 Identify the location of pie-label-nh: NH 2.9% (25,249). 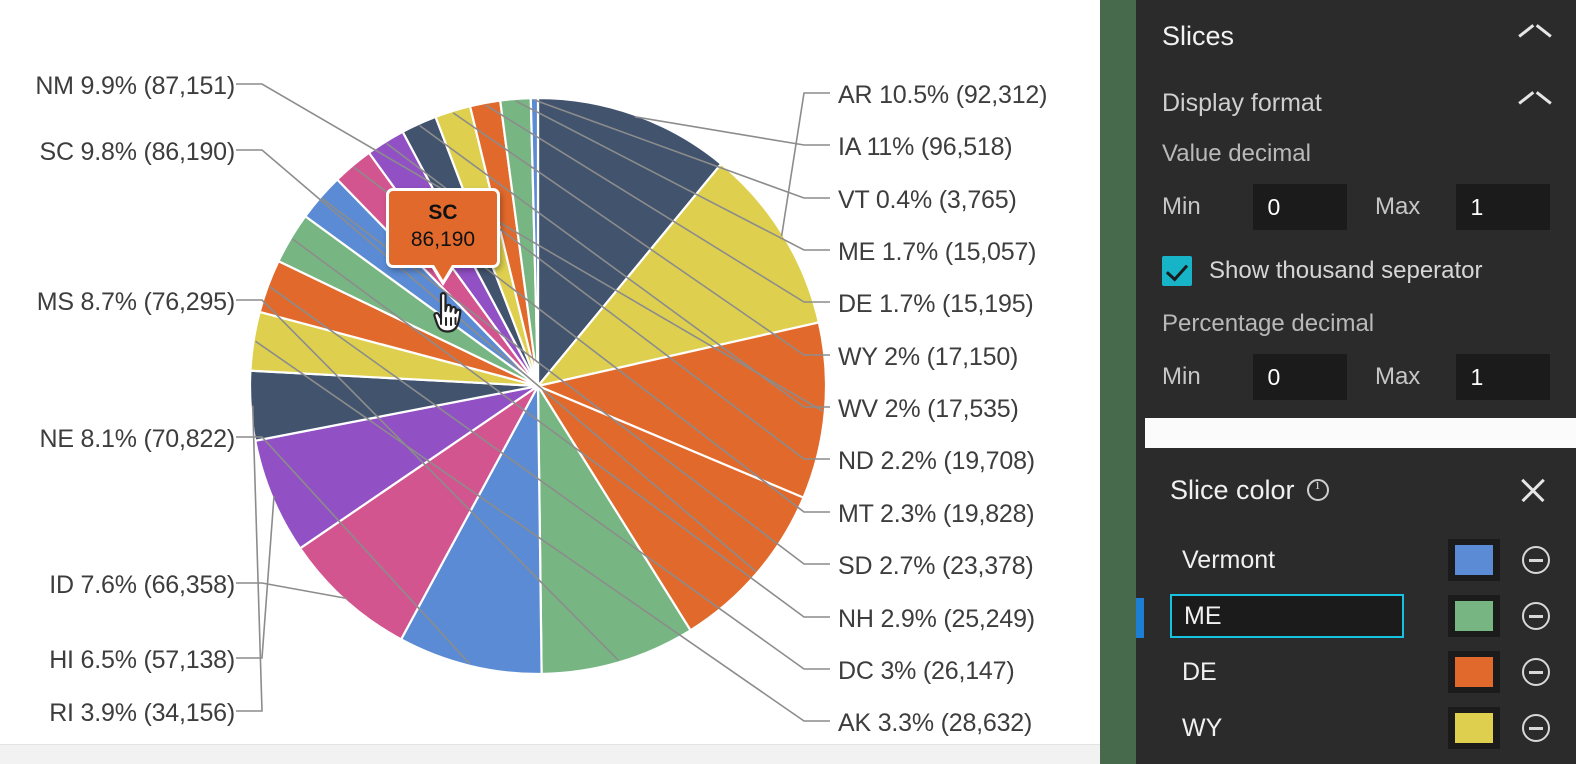
(936, 619).